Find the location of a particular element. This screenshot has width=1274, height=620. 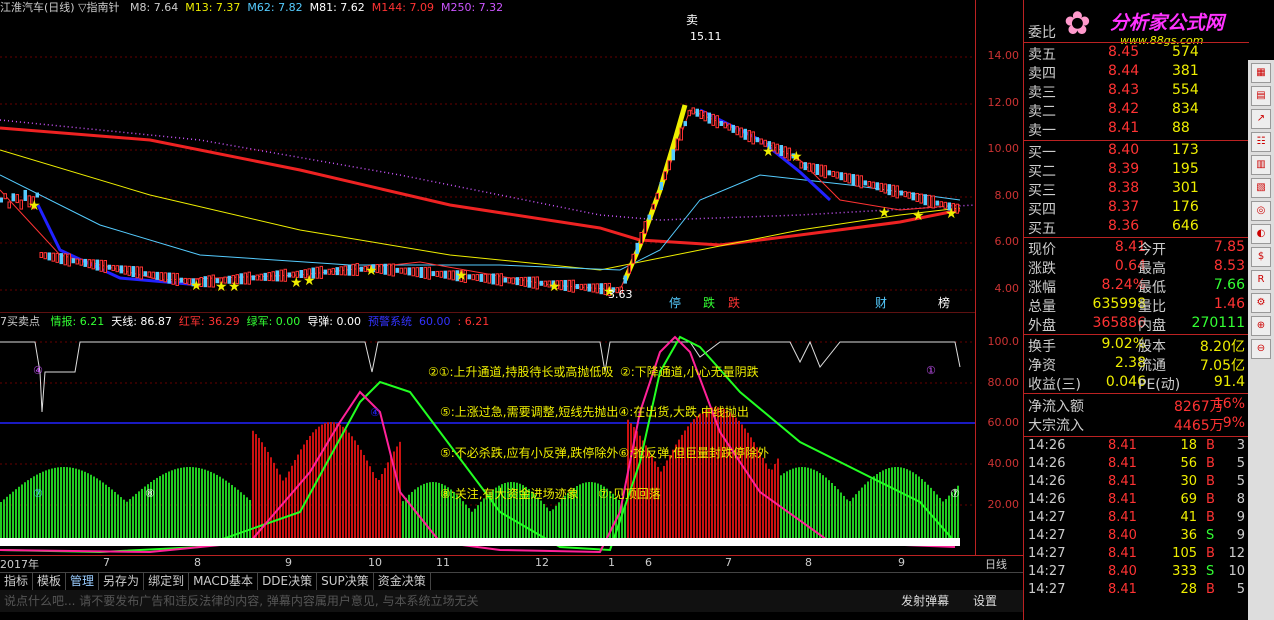

tab-manage: 管理 is located at coordinates (83, 581).